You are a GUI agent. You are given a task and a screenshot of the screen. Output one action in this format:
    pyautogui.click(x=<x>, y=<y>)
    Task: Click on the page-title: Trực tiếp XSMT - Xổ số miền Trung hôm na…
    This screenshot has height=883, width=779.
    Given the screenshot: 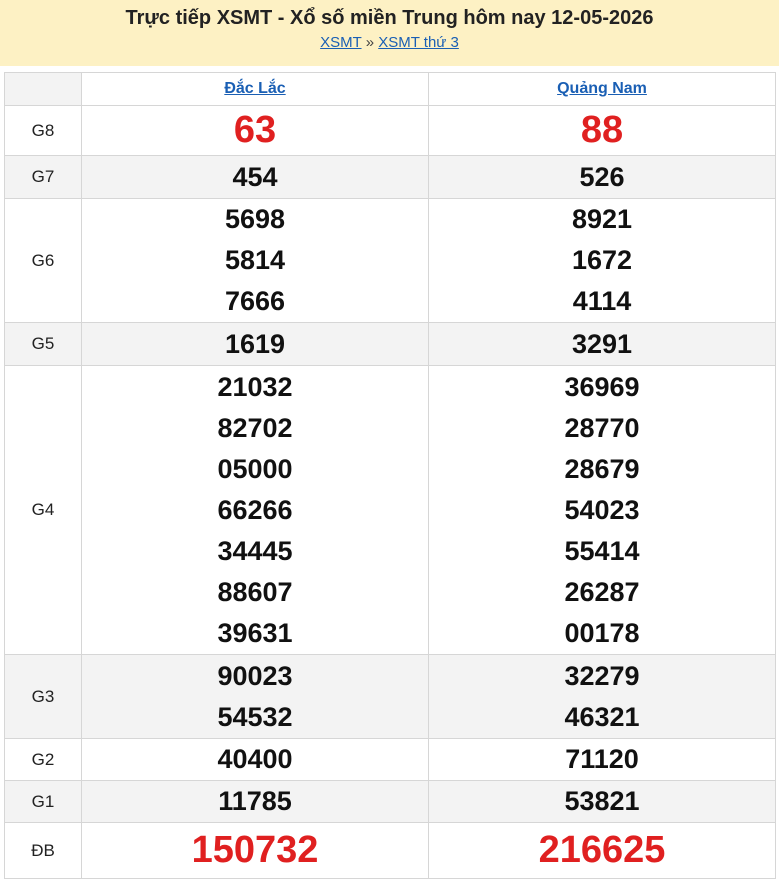 What is the action you would take?
    pyautogui.click(x=389, y=18)
    